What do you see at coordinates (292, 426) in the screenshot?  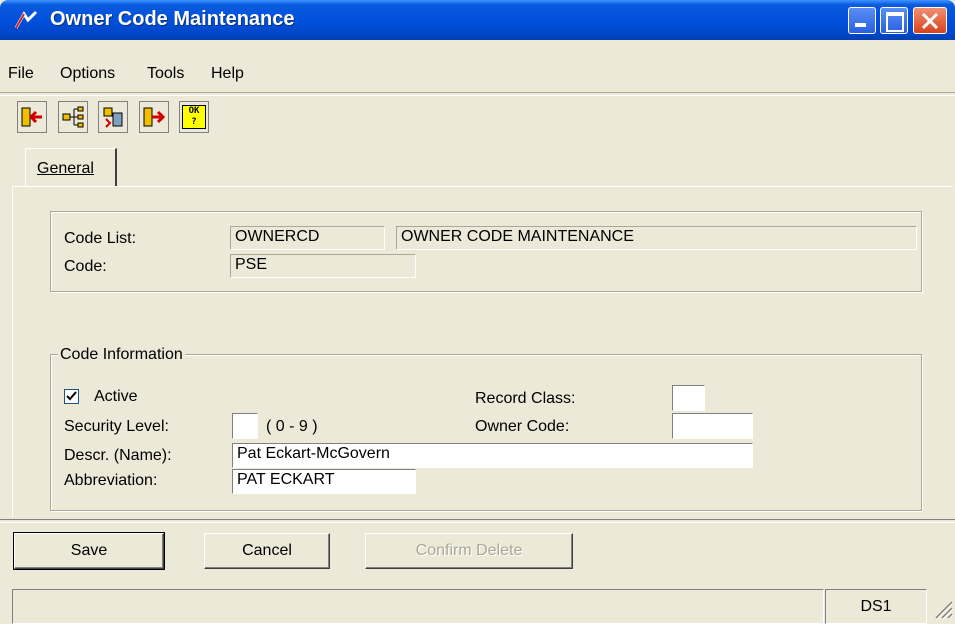 I see `security-level-range: ( 0 - 9 )` at bounding box center [292, 426].